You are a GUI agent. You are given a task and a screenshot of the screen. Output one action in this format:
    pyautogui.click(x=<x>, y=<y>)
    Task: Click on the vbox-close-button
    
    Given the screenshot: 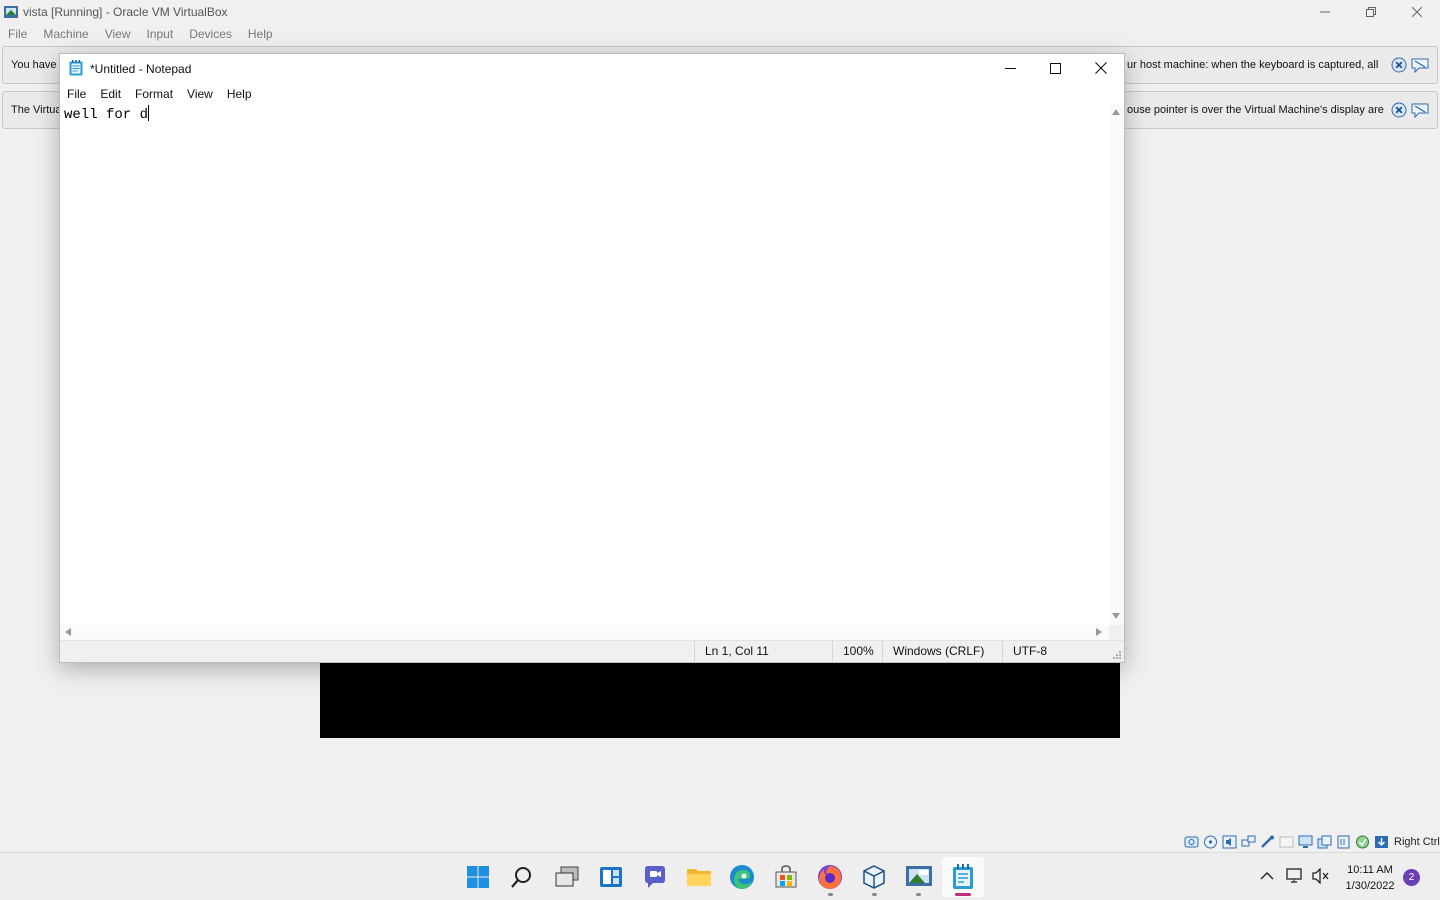 What is the action you would take?
    pyautogui.click(x=1417, y=12)
    